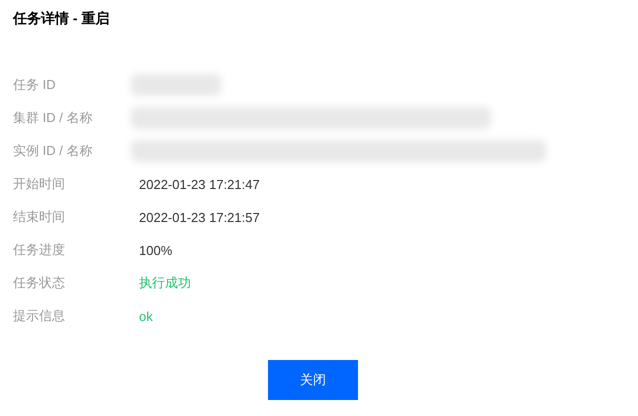 This screenshot has width=638, height=416. What do you see at coordinates (199, 184) in the screenshot?
I see `field-value: 2022-01-23 17:21:47` at bounding box center [199, 184].